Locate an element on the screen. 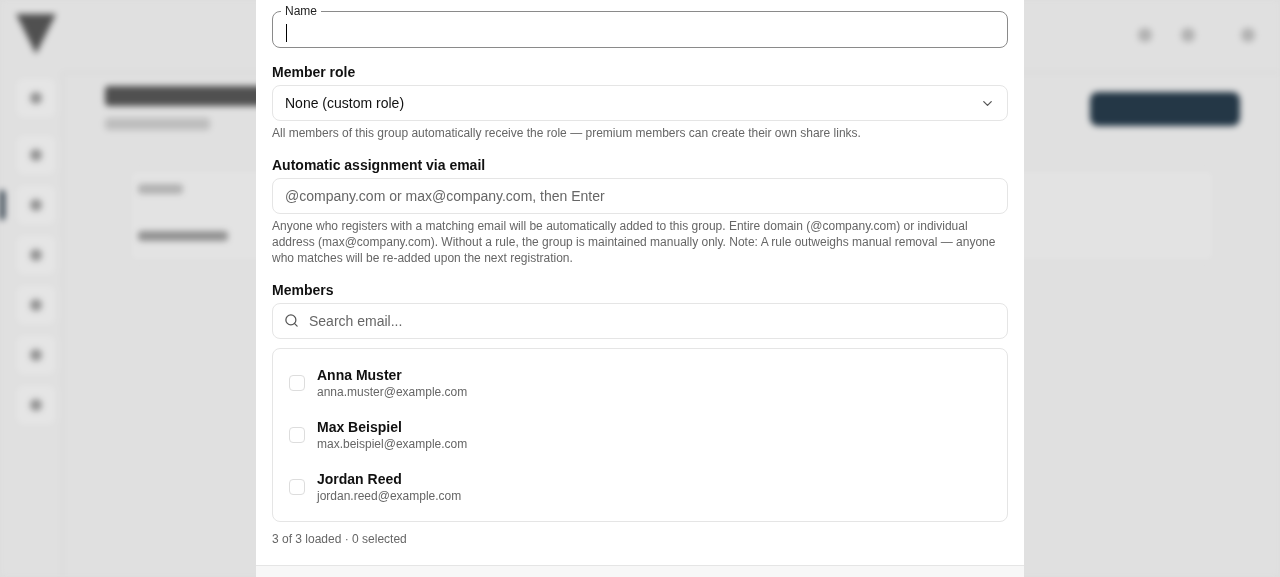  text-cursor is located at coordinates (286, 33).